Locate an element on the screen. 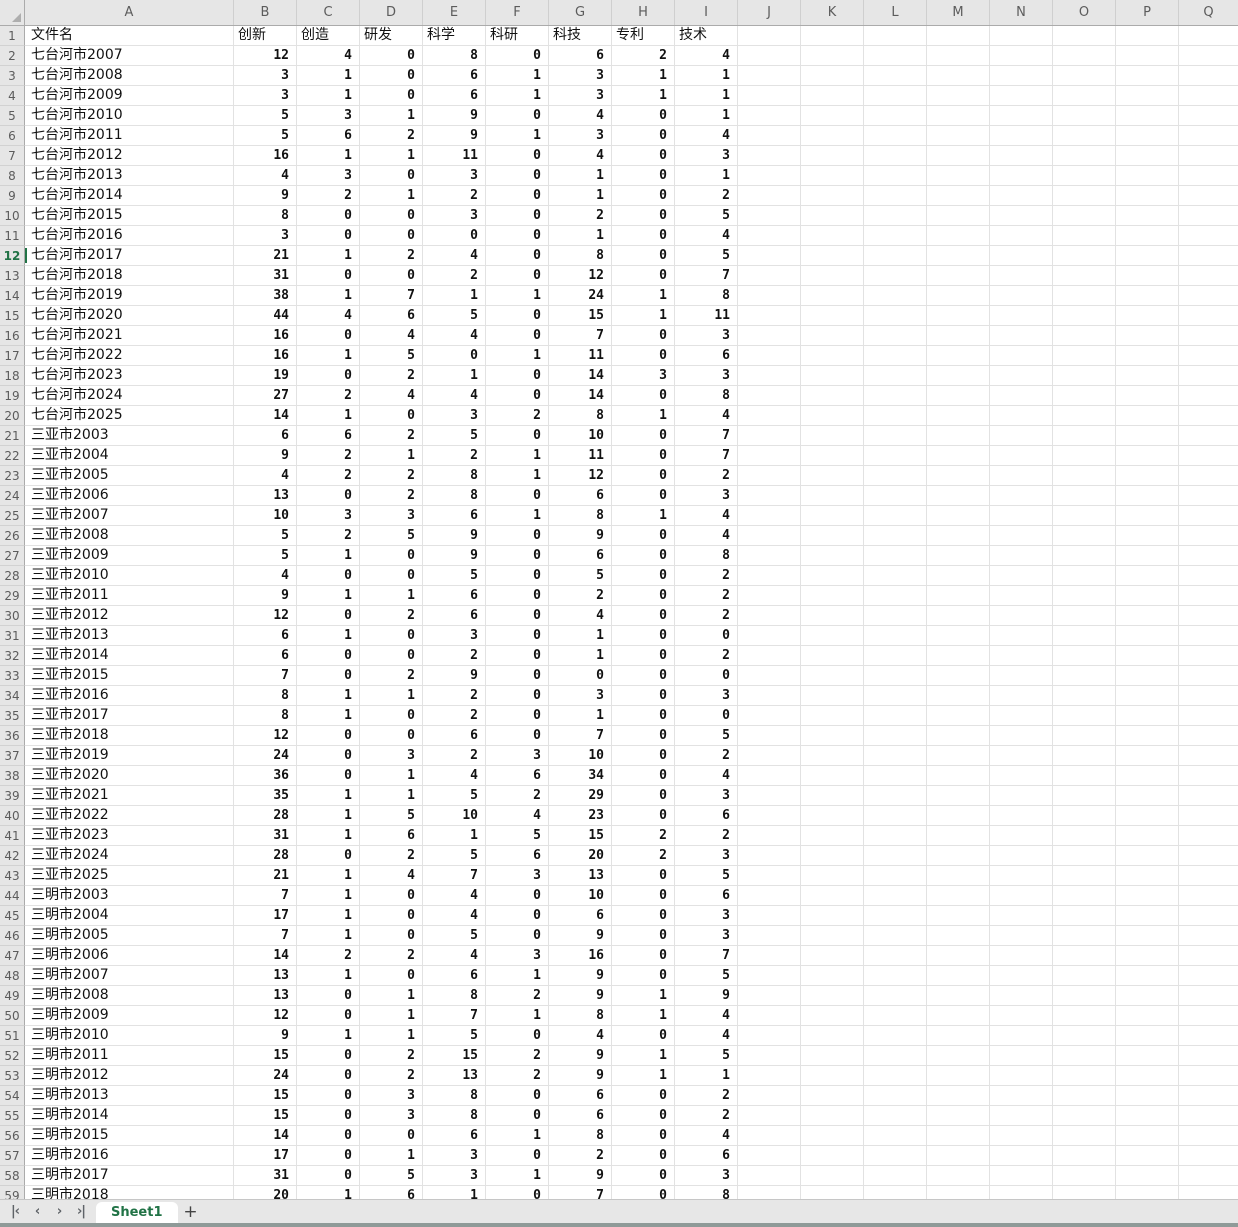  cell: 16 is located at coordinates (265, 156).